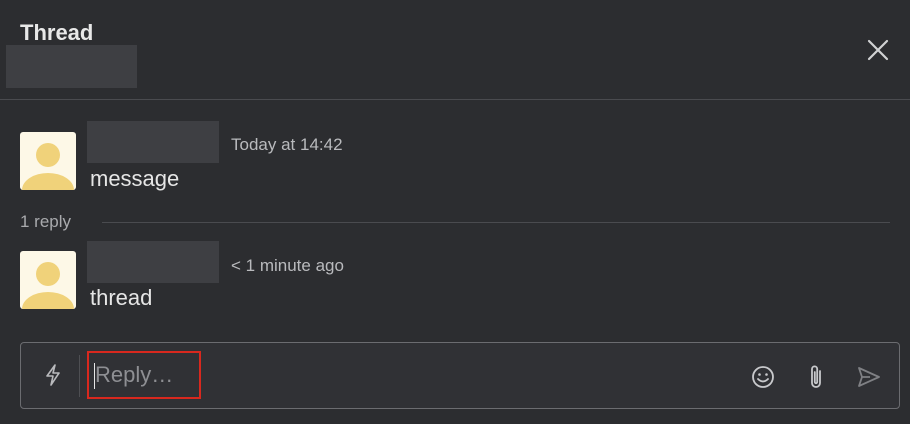  I want to click on channel-name-redacted, so click(71, 66).